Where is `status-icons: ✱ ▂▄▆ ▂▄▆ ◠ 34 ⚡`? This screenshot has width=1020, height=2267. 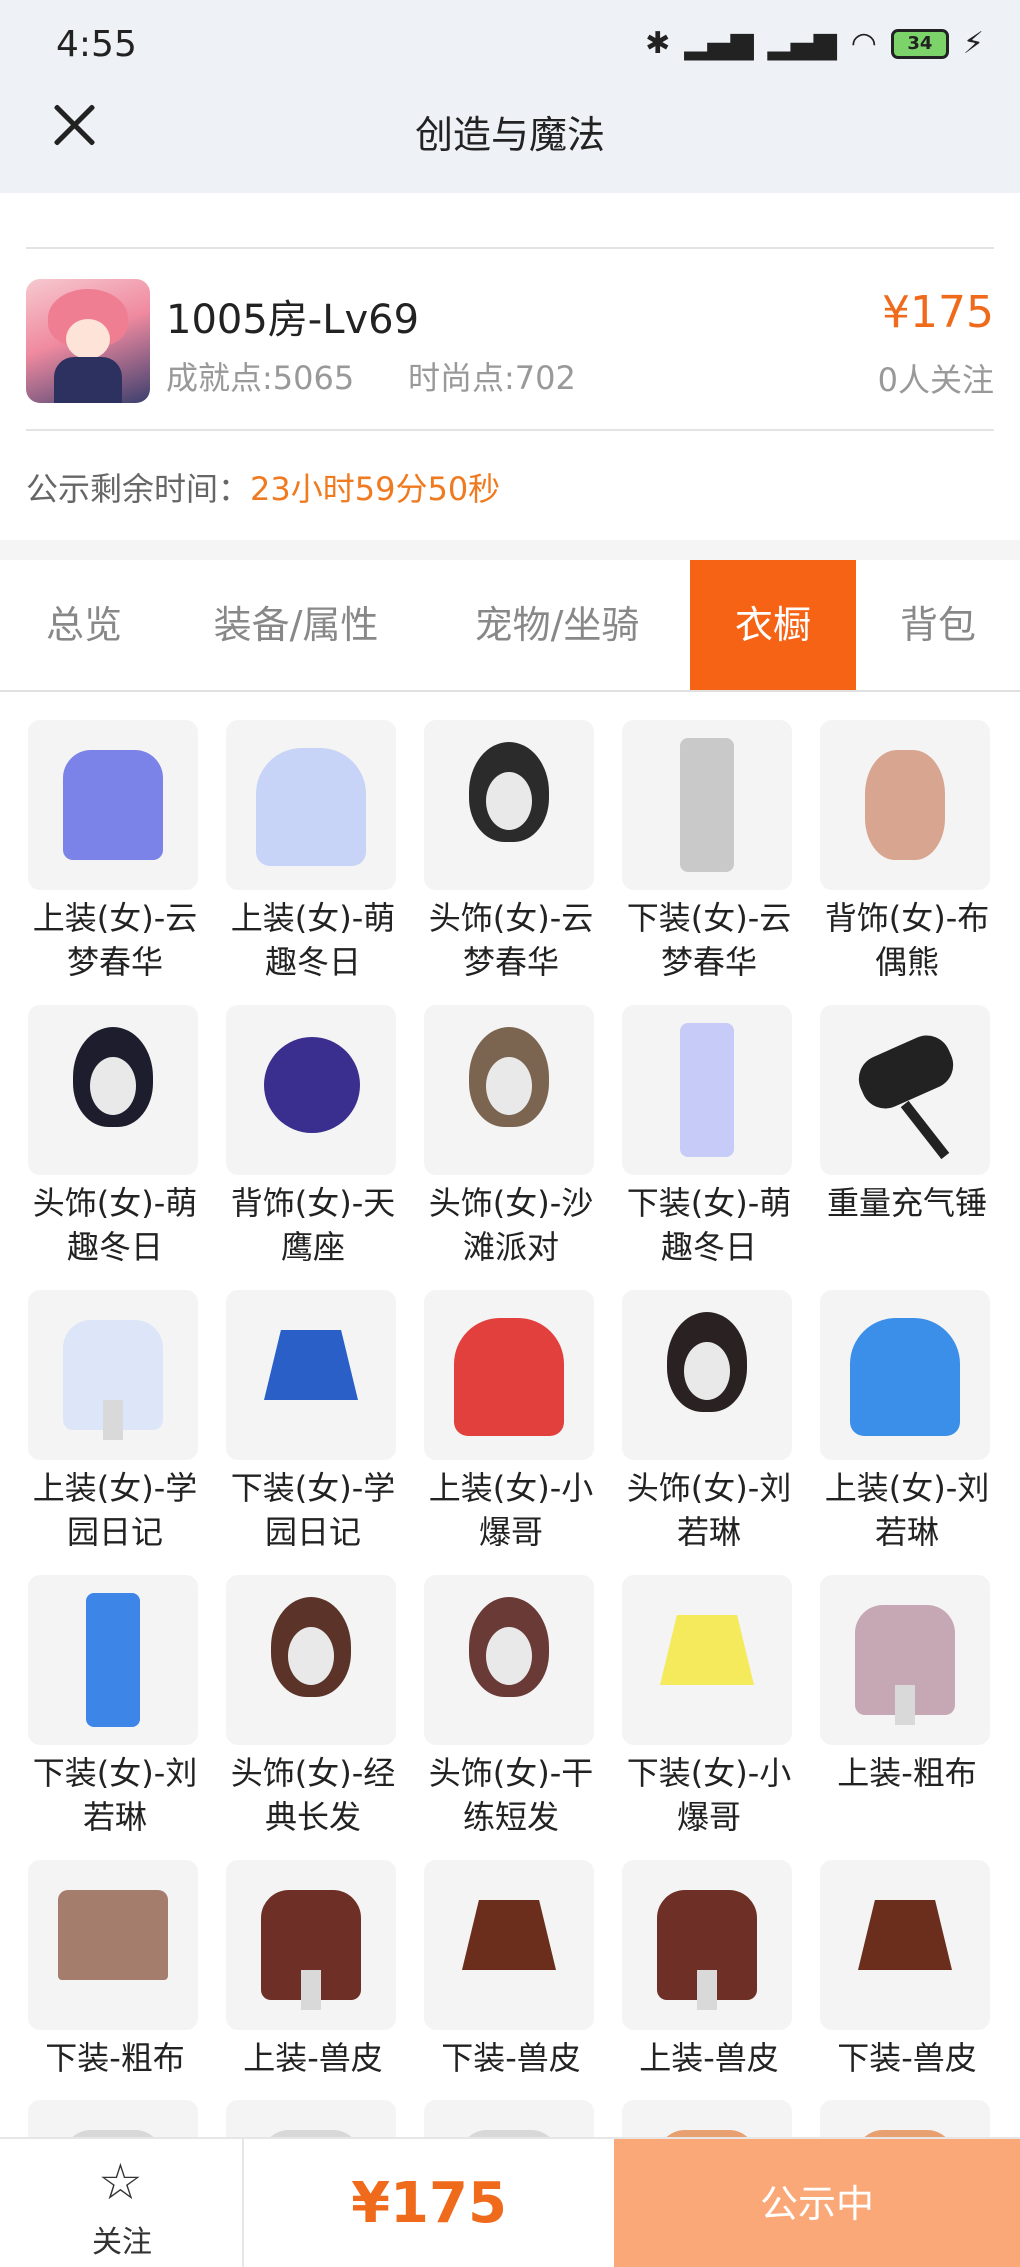 status-icons: ✱ ▂▄▆ ▂▄▆ ◠ 34 ⚡ is located at coordinates (814, 43).